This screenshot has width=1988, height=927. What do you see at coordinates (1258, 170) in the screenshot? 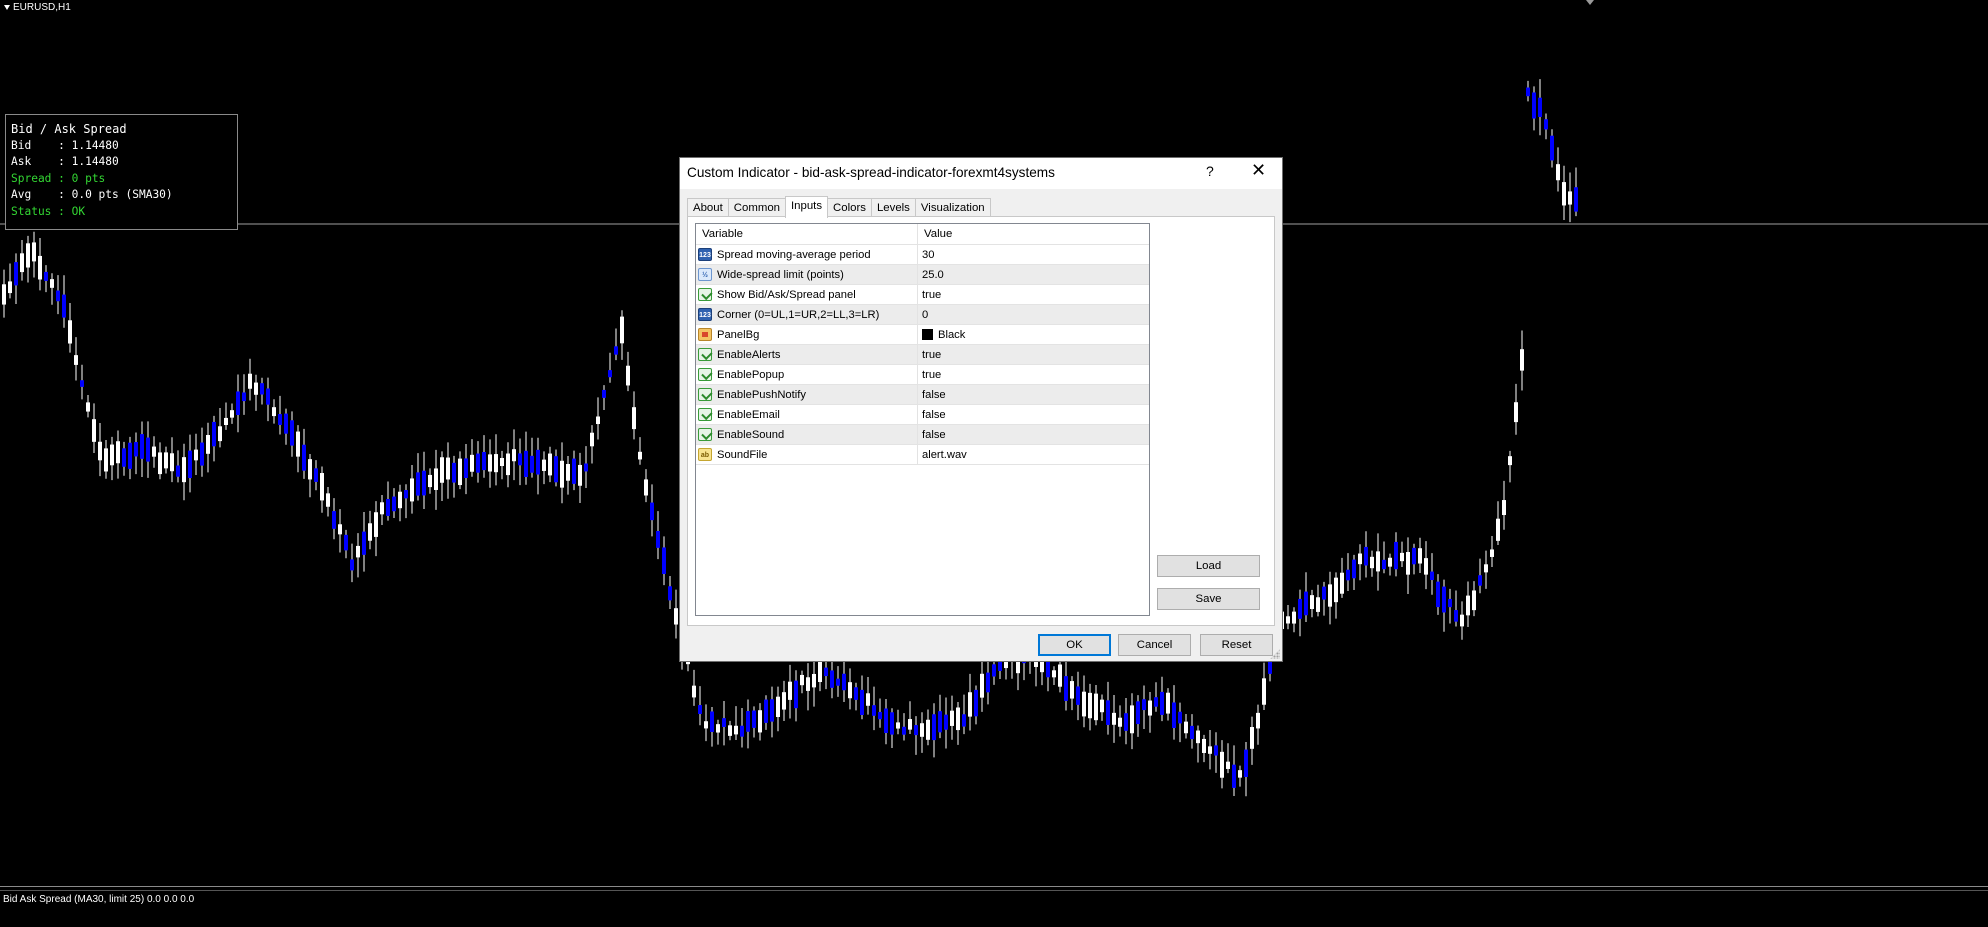
I see `close-icon: ✕` at bounding box center [1258, 170].